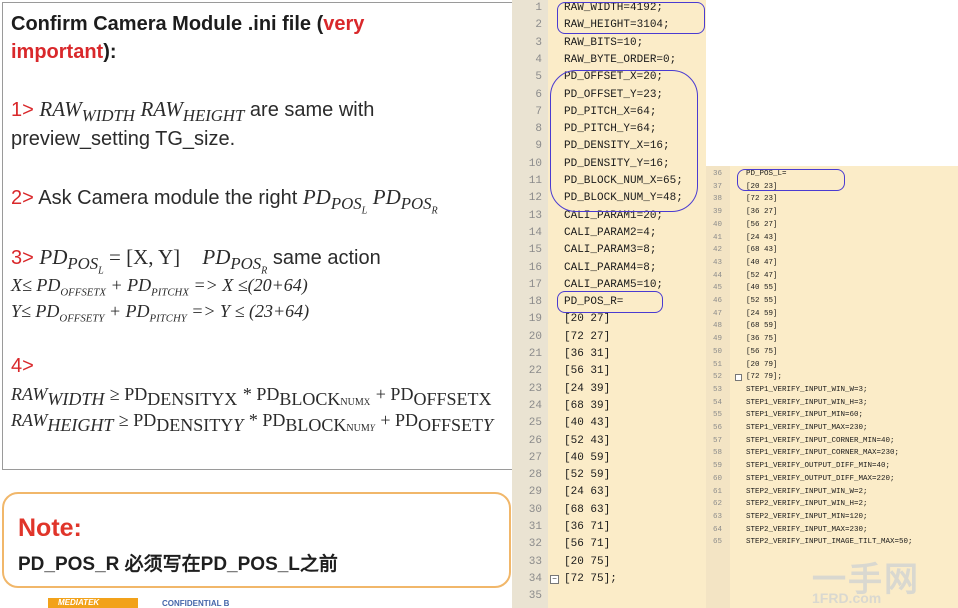  I want to click on code-line: 51 [20 79], so click(832, 365).